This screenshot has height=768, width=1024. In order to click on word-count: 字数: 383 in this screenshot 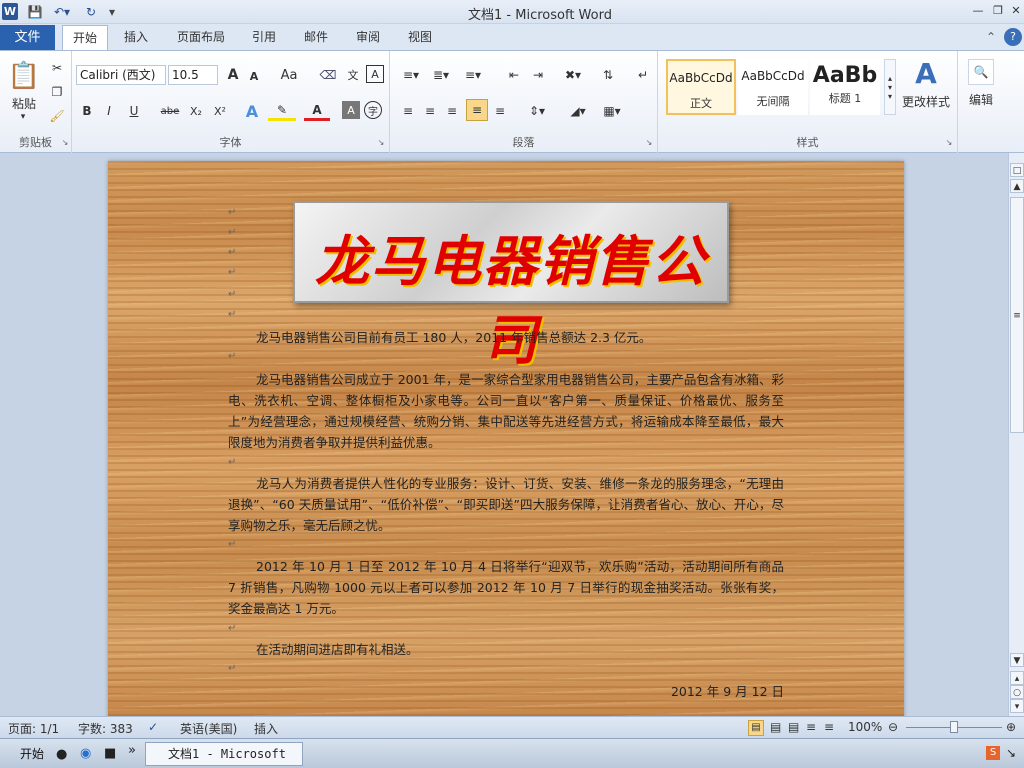, I will do `click(105, 728)`.